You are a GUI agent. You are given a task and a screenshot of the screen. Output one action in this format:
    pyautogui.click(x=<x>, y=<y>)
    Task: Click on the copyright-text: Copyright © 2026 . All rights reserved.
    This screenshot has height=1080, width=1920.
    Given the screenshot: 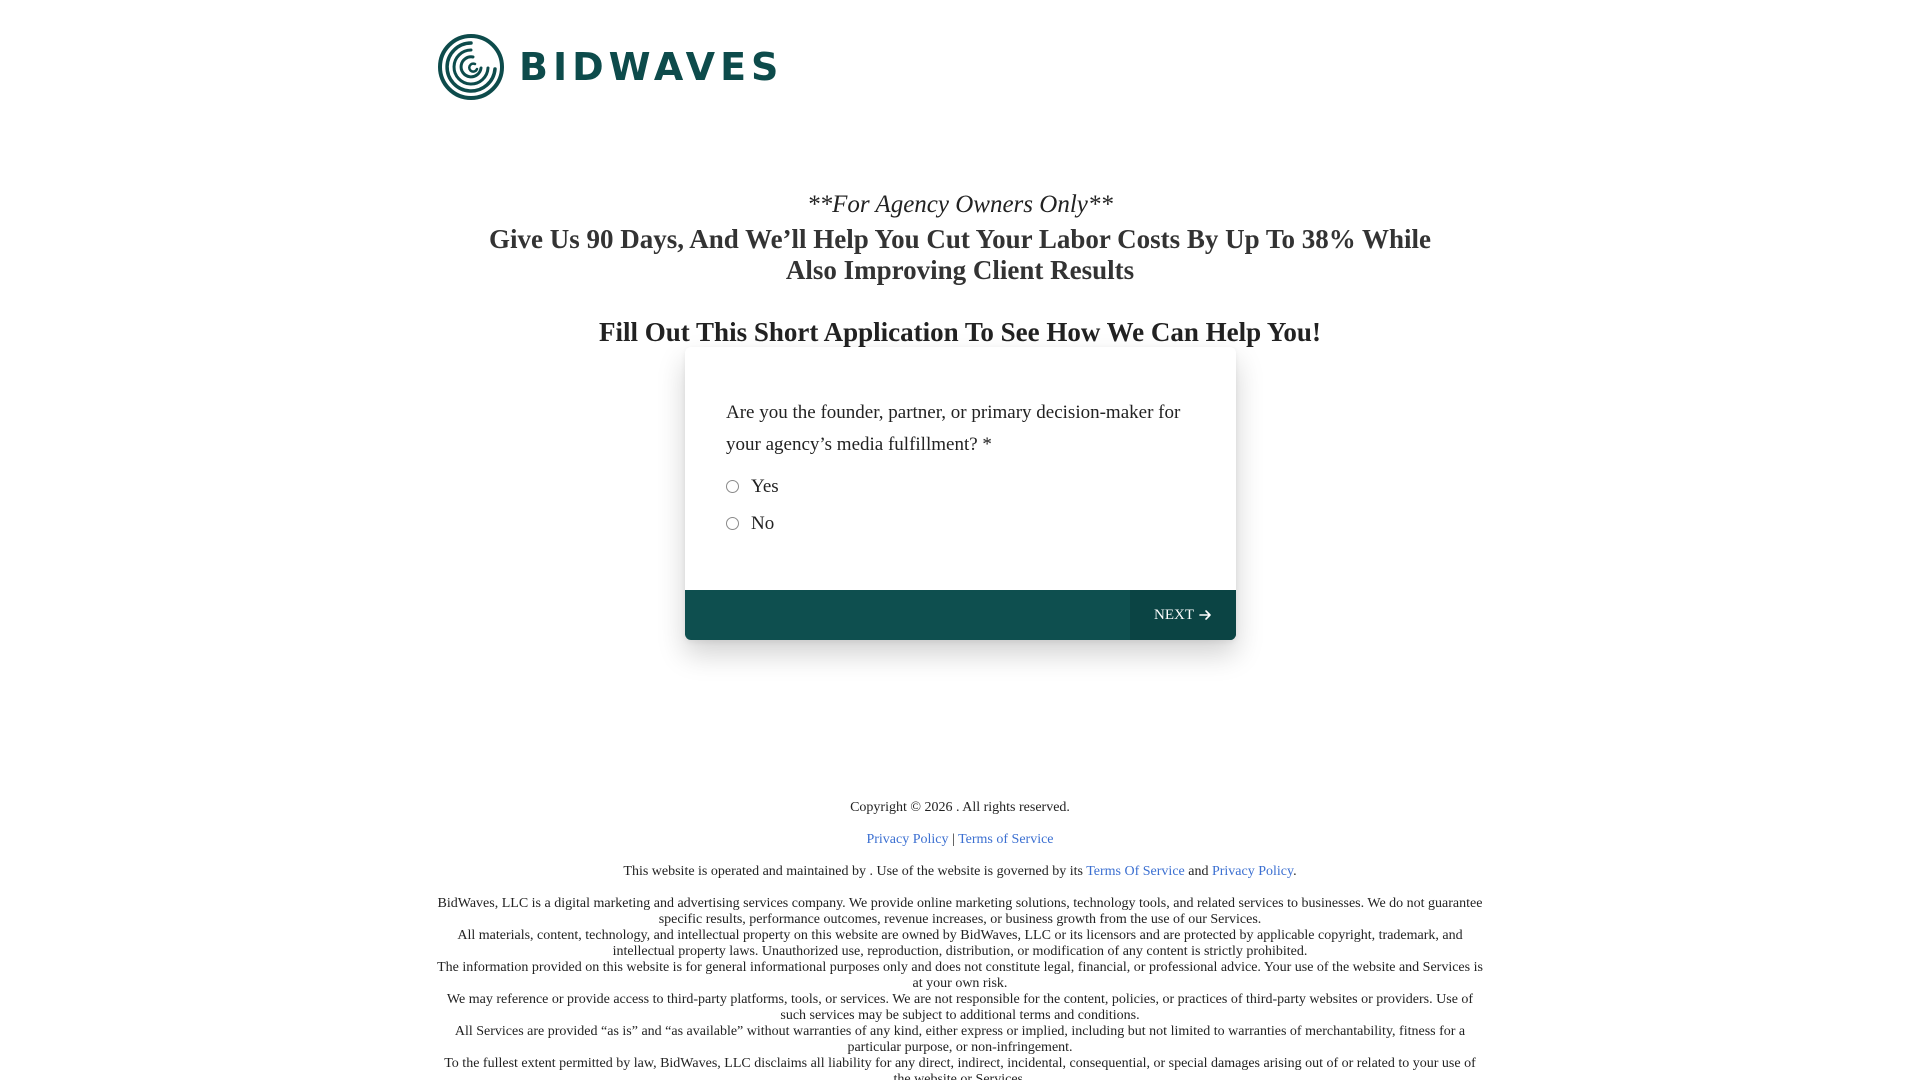 What is the action you would take?
    pyautogui.click(x=960, y=807)
    